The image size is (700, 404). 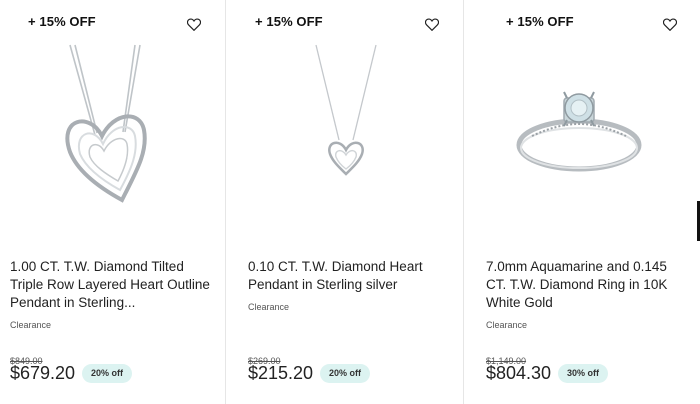 I want to click on sale-price: $215.20, so click(x=281, y=373).